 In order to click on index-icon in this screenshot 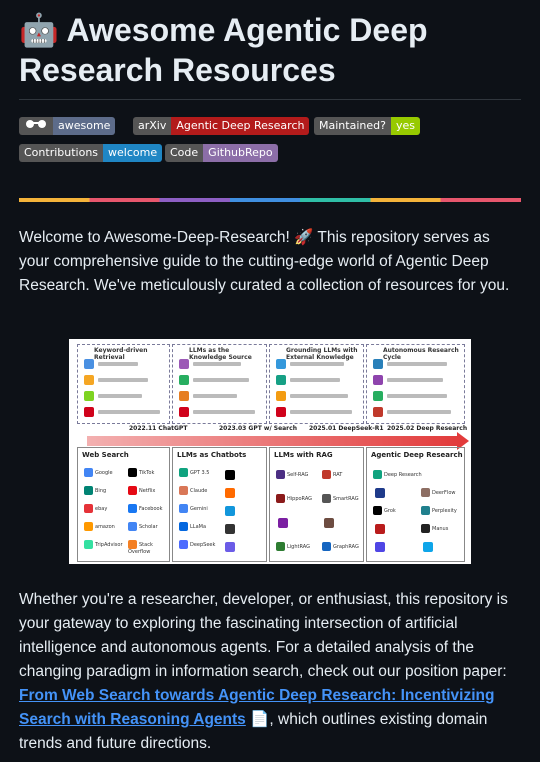, I will do `click(89, 380)`.